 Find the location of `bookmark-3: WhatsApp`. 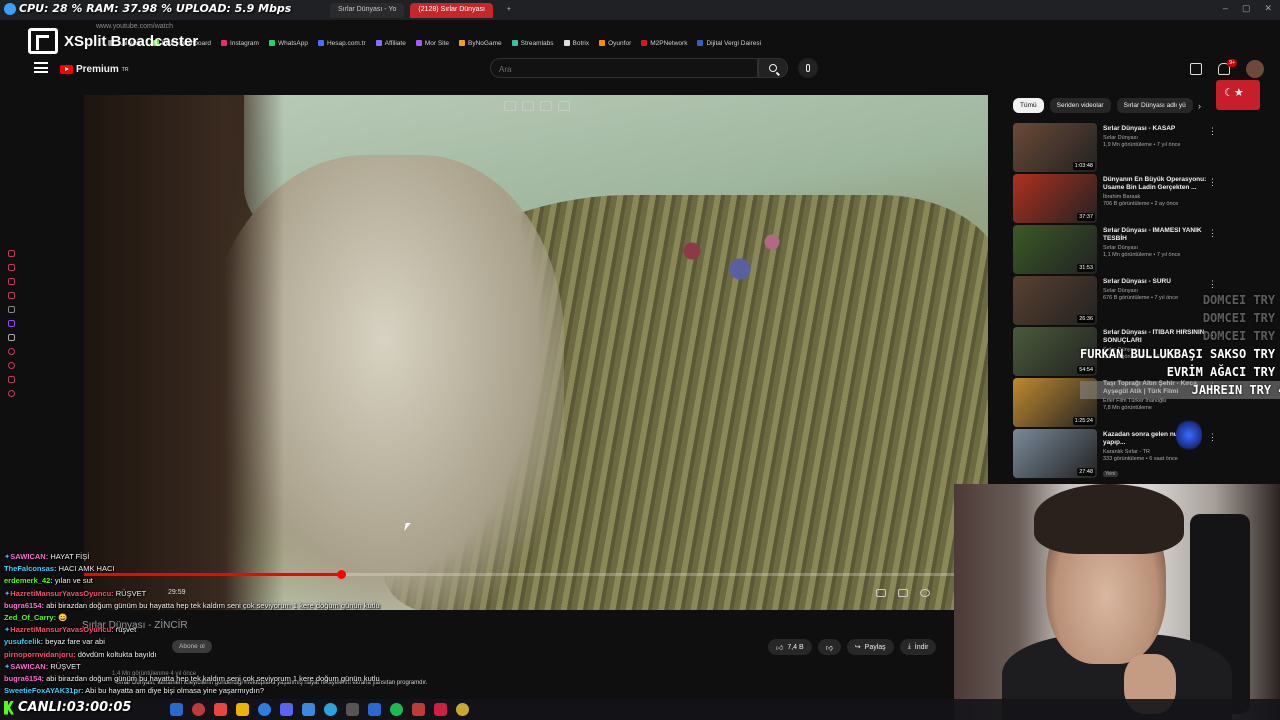

bookmark-3: WhatsApp is located at coordinates (288, 46).